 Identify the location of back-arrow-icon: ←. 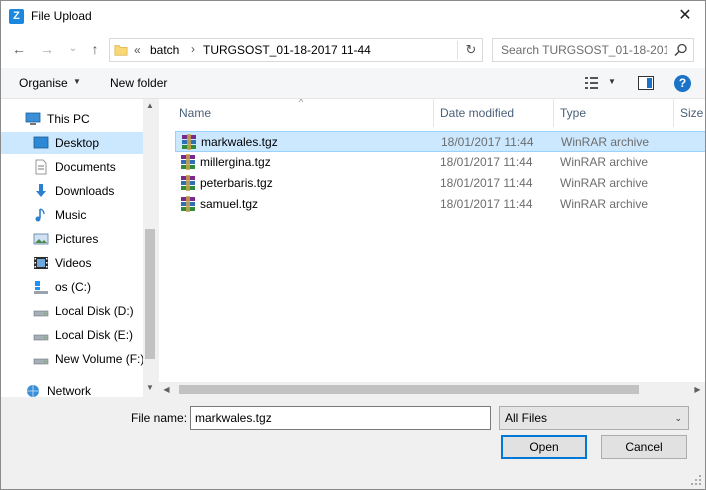
(19, 49).